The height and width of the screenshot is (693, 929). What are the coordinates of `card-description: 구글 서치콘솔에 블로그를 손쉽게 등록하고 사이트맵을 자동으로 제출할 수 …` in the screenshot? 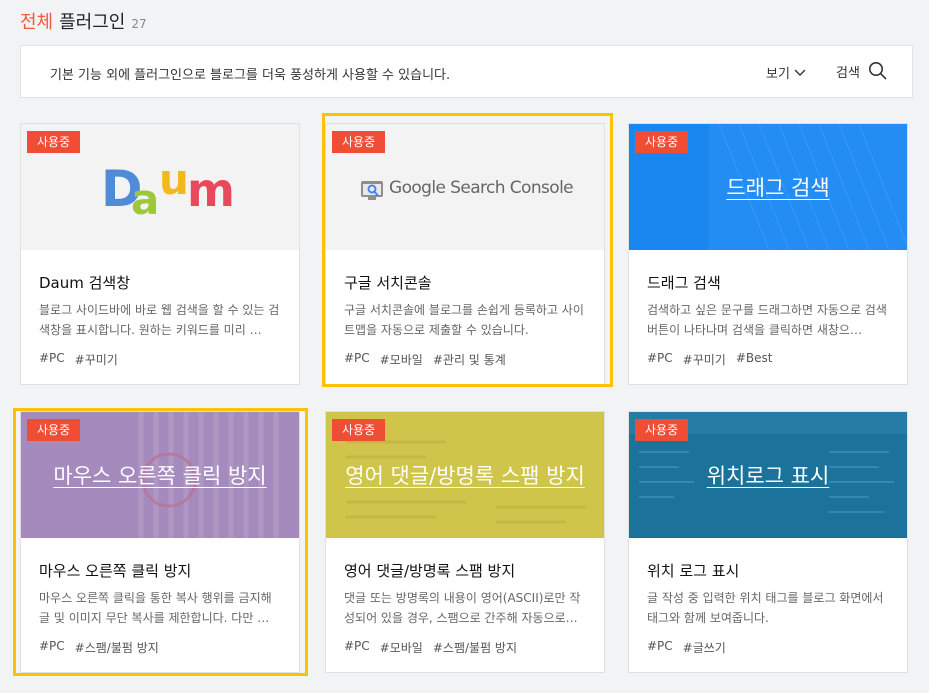 It's located at (464, 320).